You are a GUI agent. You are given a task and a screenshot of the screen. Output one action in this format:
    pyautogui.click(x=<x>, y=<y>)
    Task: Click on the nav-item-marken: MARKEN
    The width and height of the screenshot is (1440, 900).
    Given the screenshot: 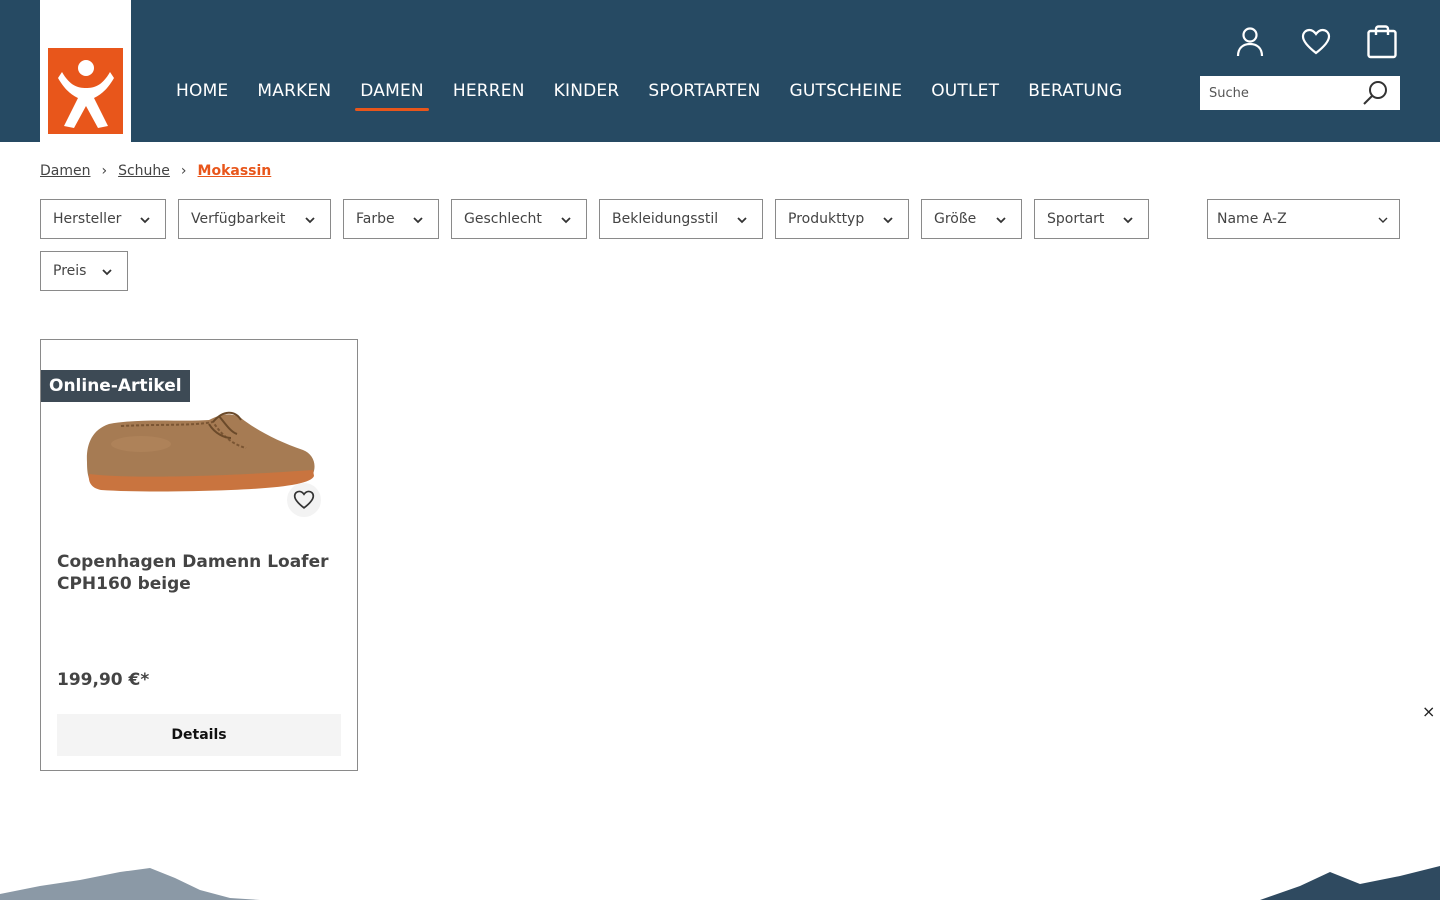 What is the action you would take?
    pyautogui.click(x=294, y=96)
    